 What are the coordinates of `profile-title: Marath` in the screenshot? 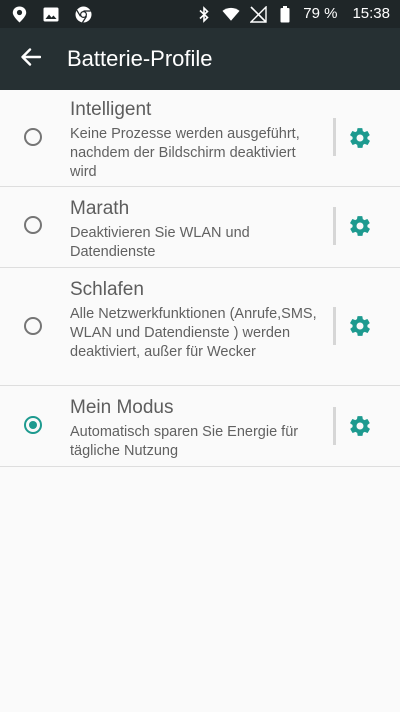 It's located at (100, 208).